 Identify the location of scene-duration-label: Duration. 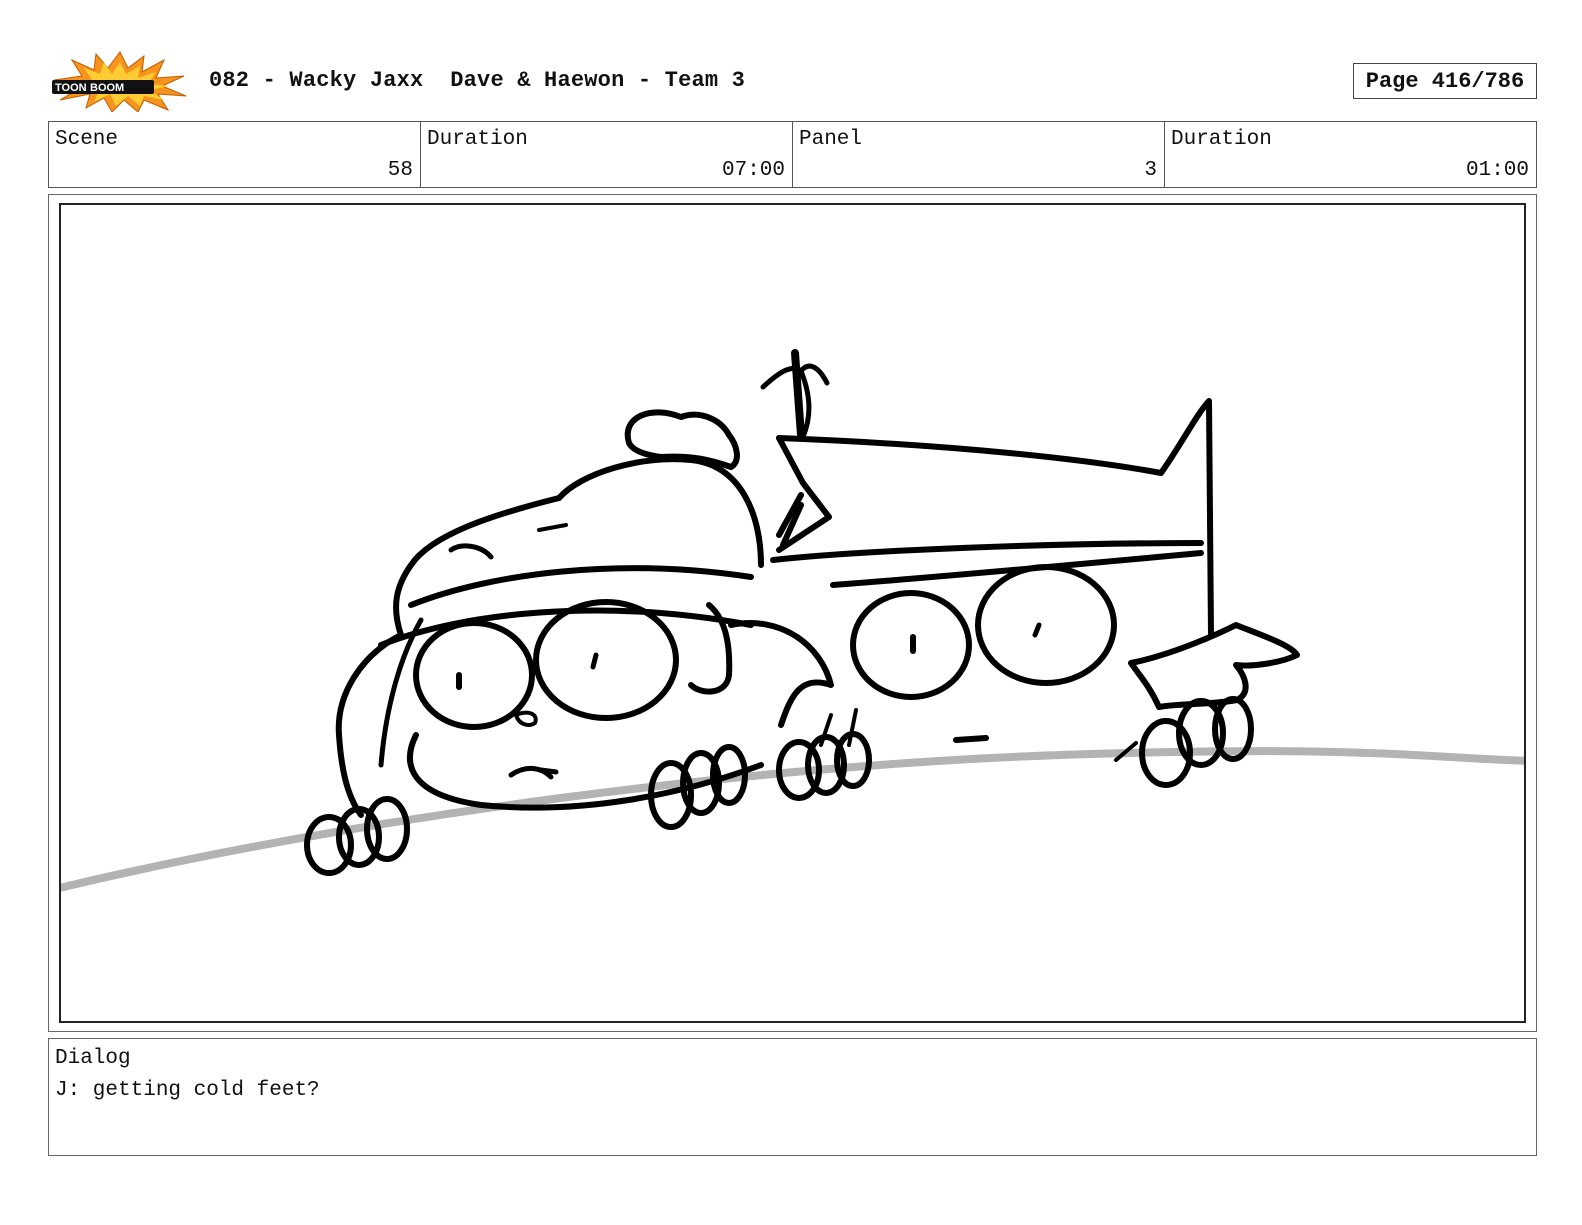
(477, 139).